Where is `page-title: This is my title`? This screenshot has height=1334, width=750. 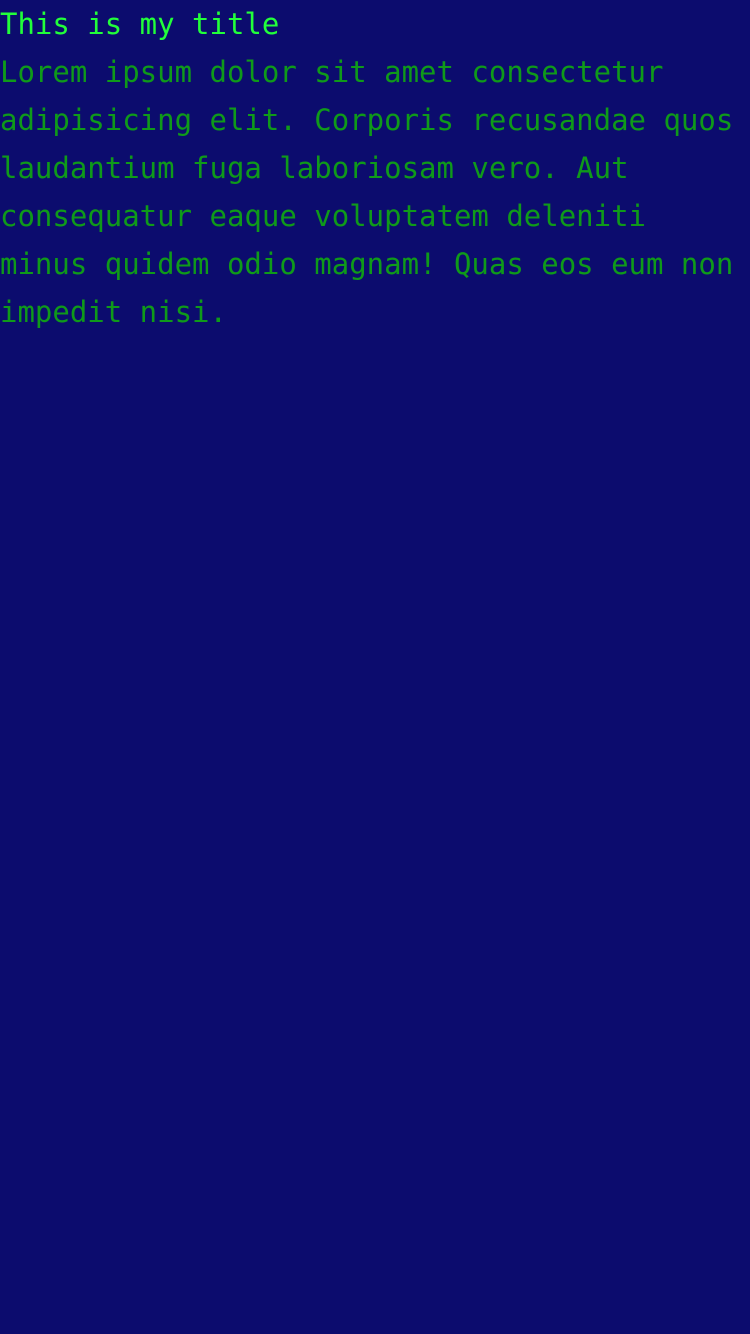
page-title: This is my title is located at coordinates (140, 24).